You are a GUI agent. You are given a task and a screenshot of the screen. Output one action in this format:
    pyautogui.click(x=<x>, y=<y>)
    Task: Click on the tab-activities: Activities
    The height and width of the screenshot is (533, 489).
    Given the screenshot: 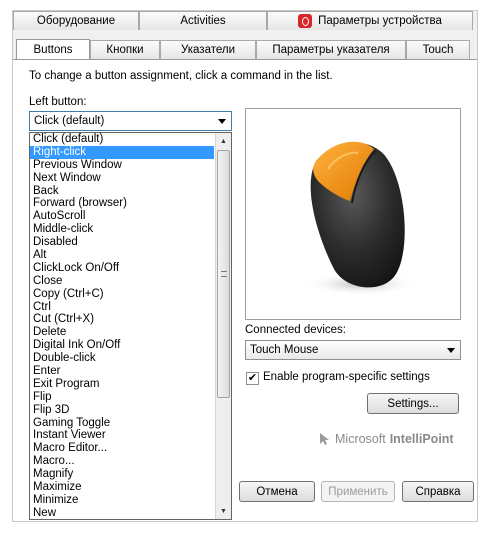 What is the action you would take?
    pyautogui.click(x=203, y=20)
    